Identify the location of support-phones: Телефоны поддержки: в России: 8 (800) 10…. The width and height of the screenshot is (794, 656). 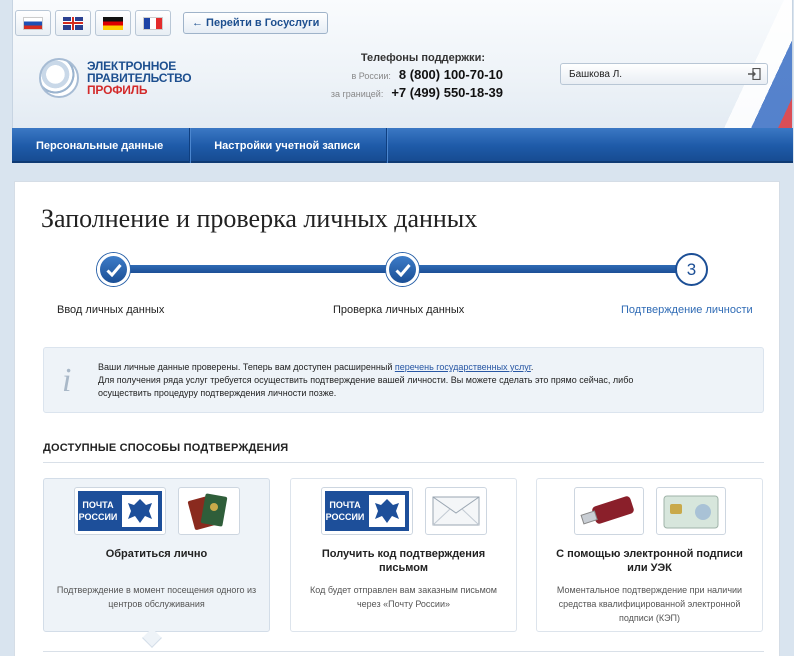
(403, 76).